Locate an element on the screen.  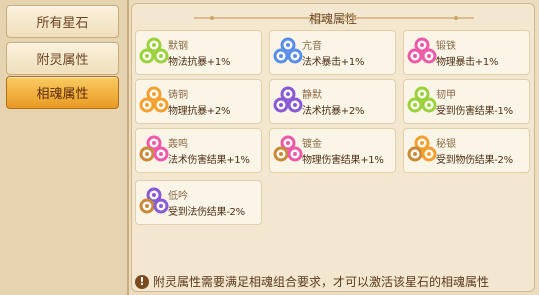
card-effect: 物理抗暴+2% is located at coordinates (199, 111).